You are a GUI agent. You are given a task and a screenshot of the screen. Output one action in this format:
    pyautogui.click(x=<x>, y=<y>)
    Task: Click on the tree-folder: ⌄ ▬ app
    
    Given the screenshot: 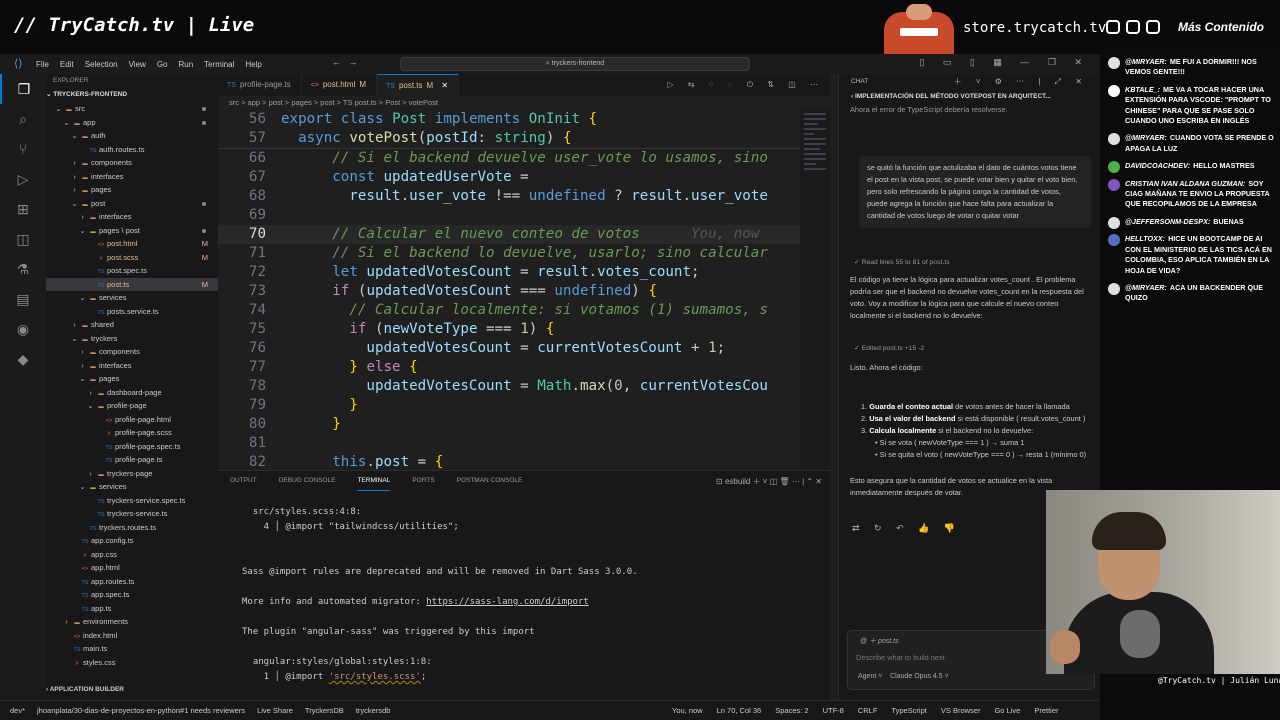 What is the action you would take?
    pyautogui.click(x=132, y=123)
    